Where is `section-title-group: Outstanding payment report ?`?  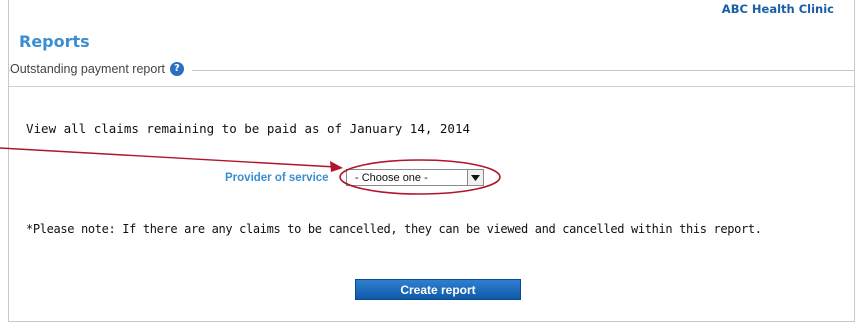
section-title-group: Outstanding payment report ? is located at coordinates (101, 69).